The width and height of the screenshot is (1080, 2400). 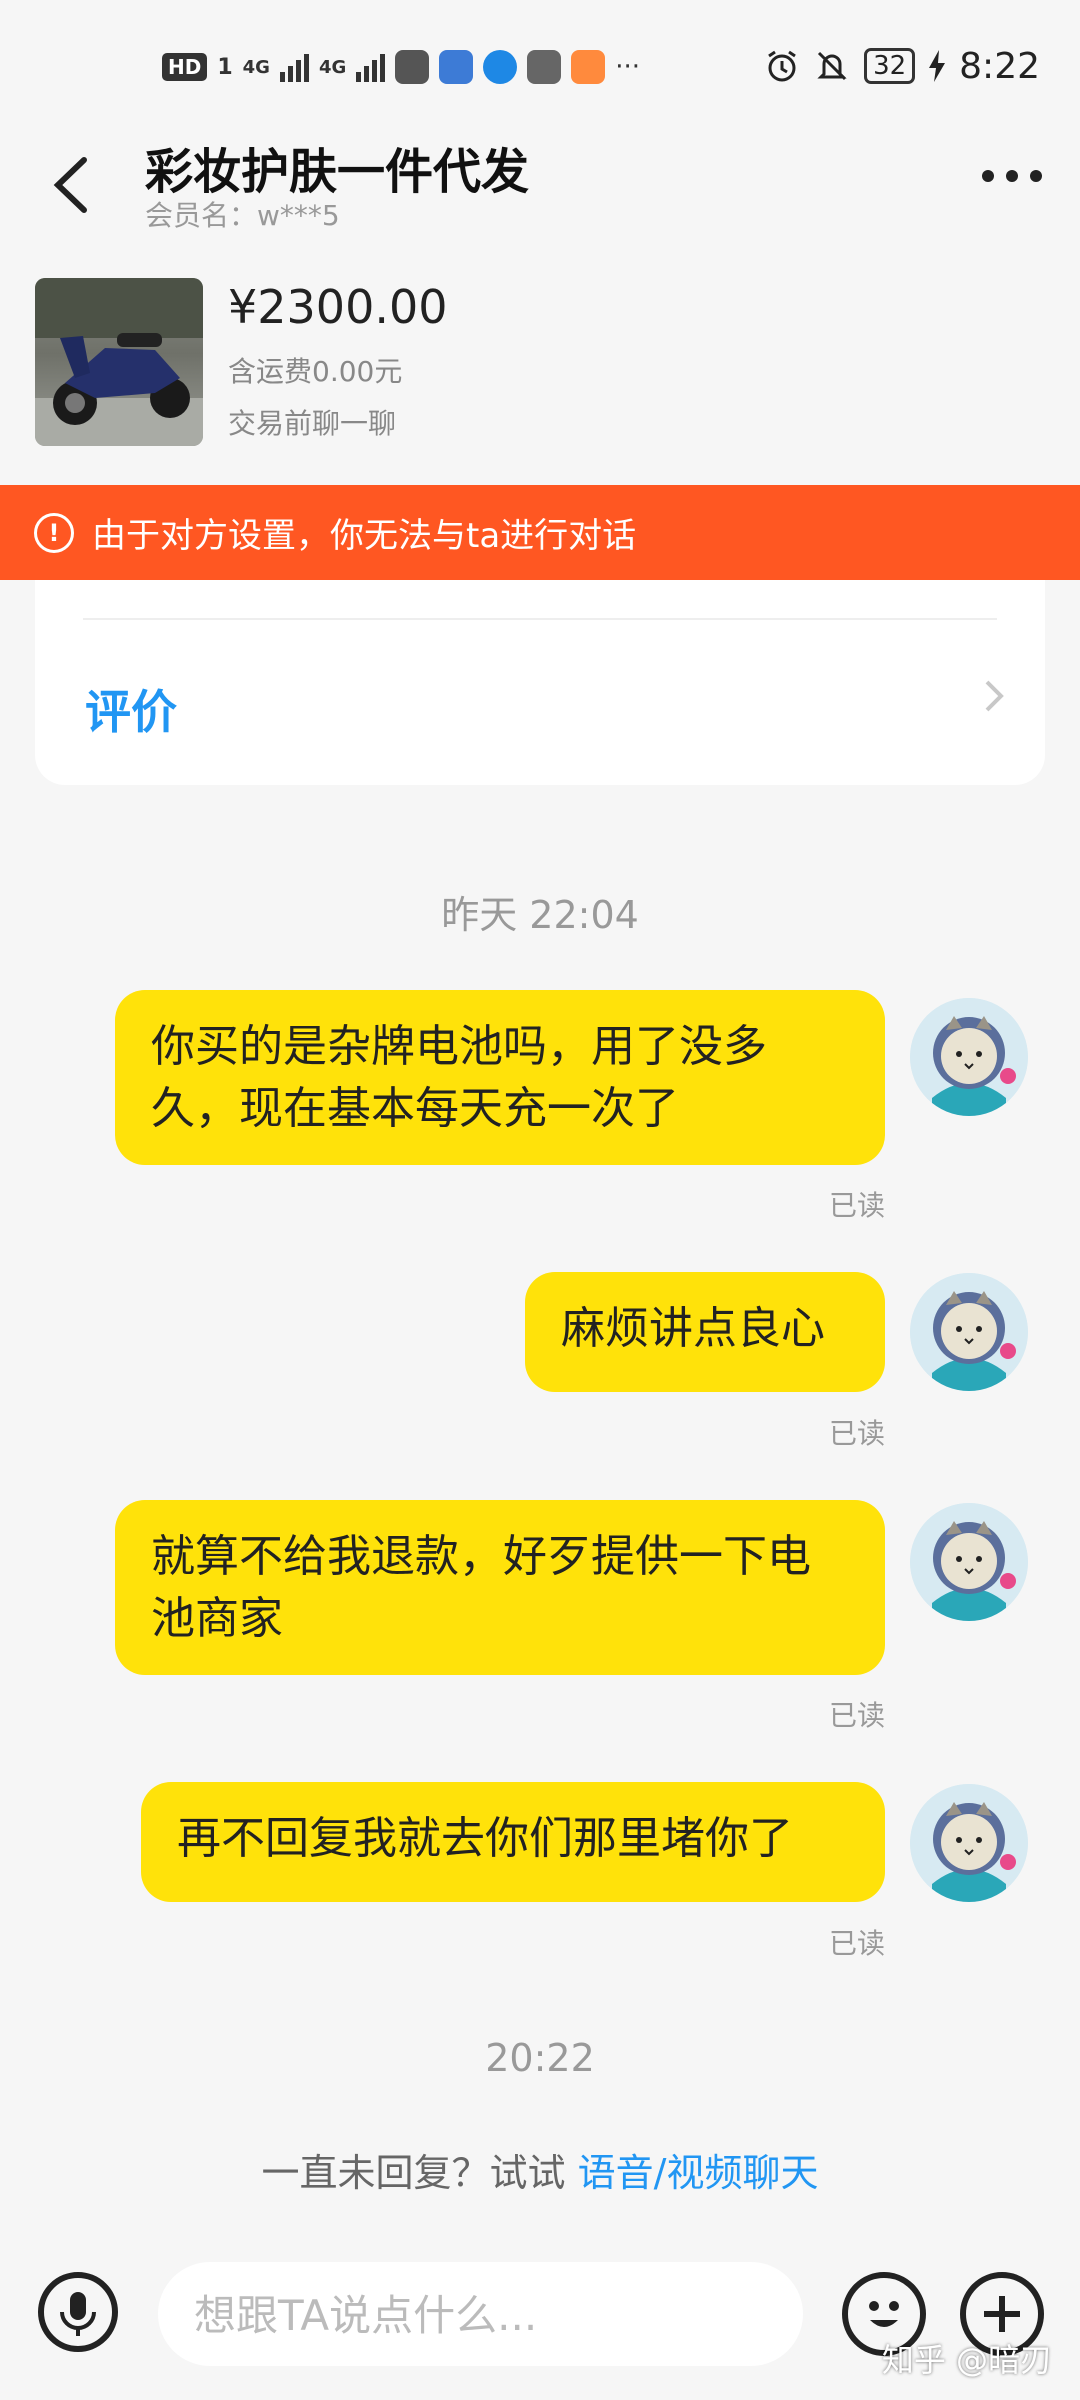 What do you see at coordinates (540, 195) in the screenshot?
I see `chat-header: 彩妆护肤一件代发 会员名：w***5` at bounding box center [540, 195].